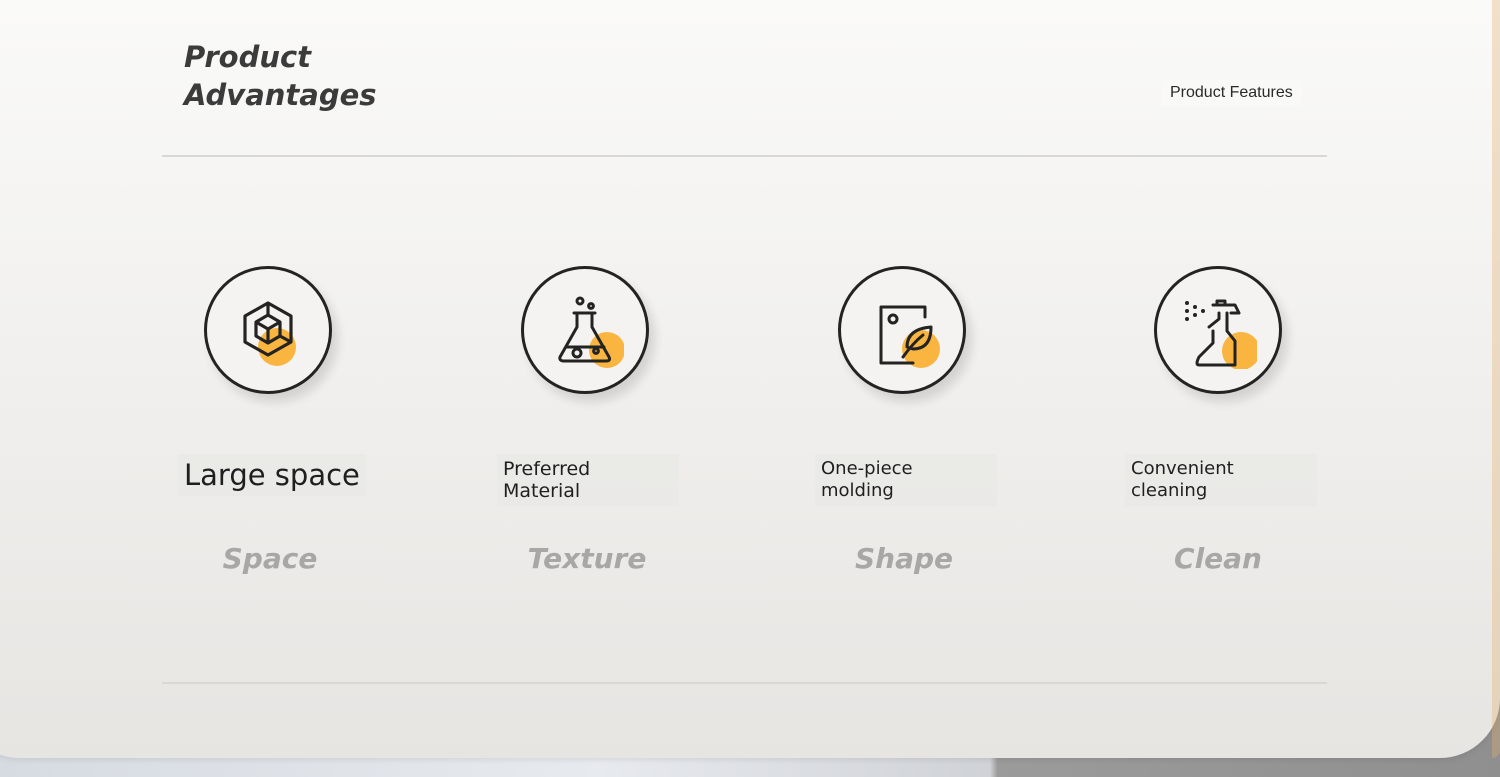 The width and height of the screenshot is (1500, 777). Describe the element at coordinates (270, 558) in the screenshot. I see `feature-sub-label: Space` at that location.